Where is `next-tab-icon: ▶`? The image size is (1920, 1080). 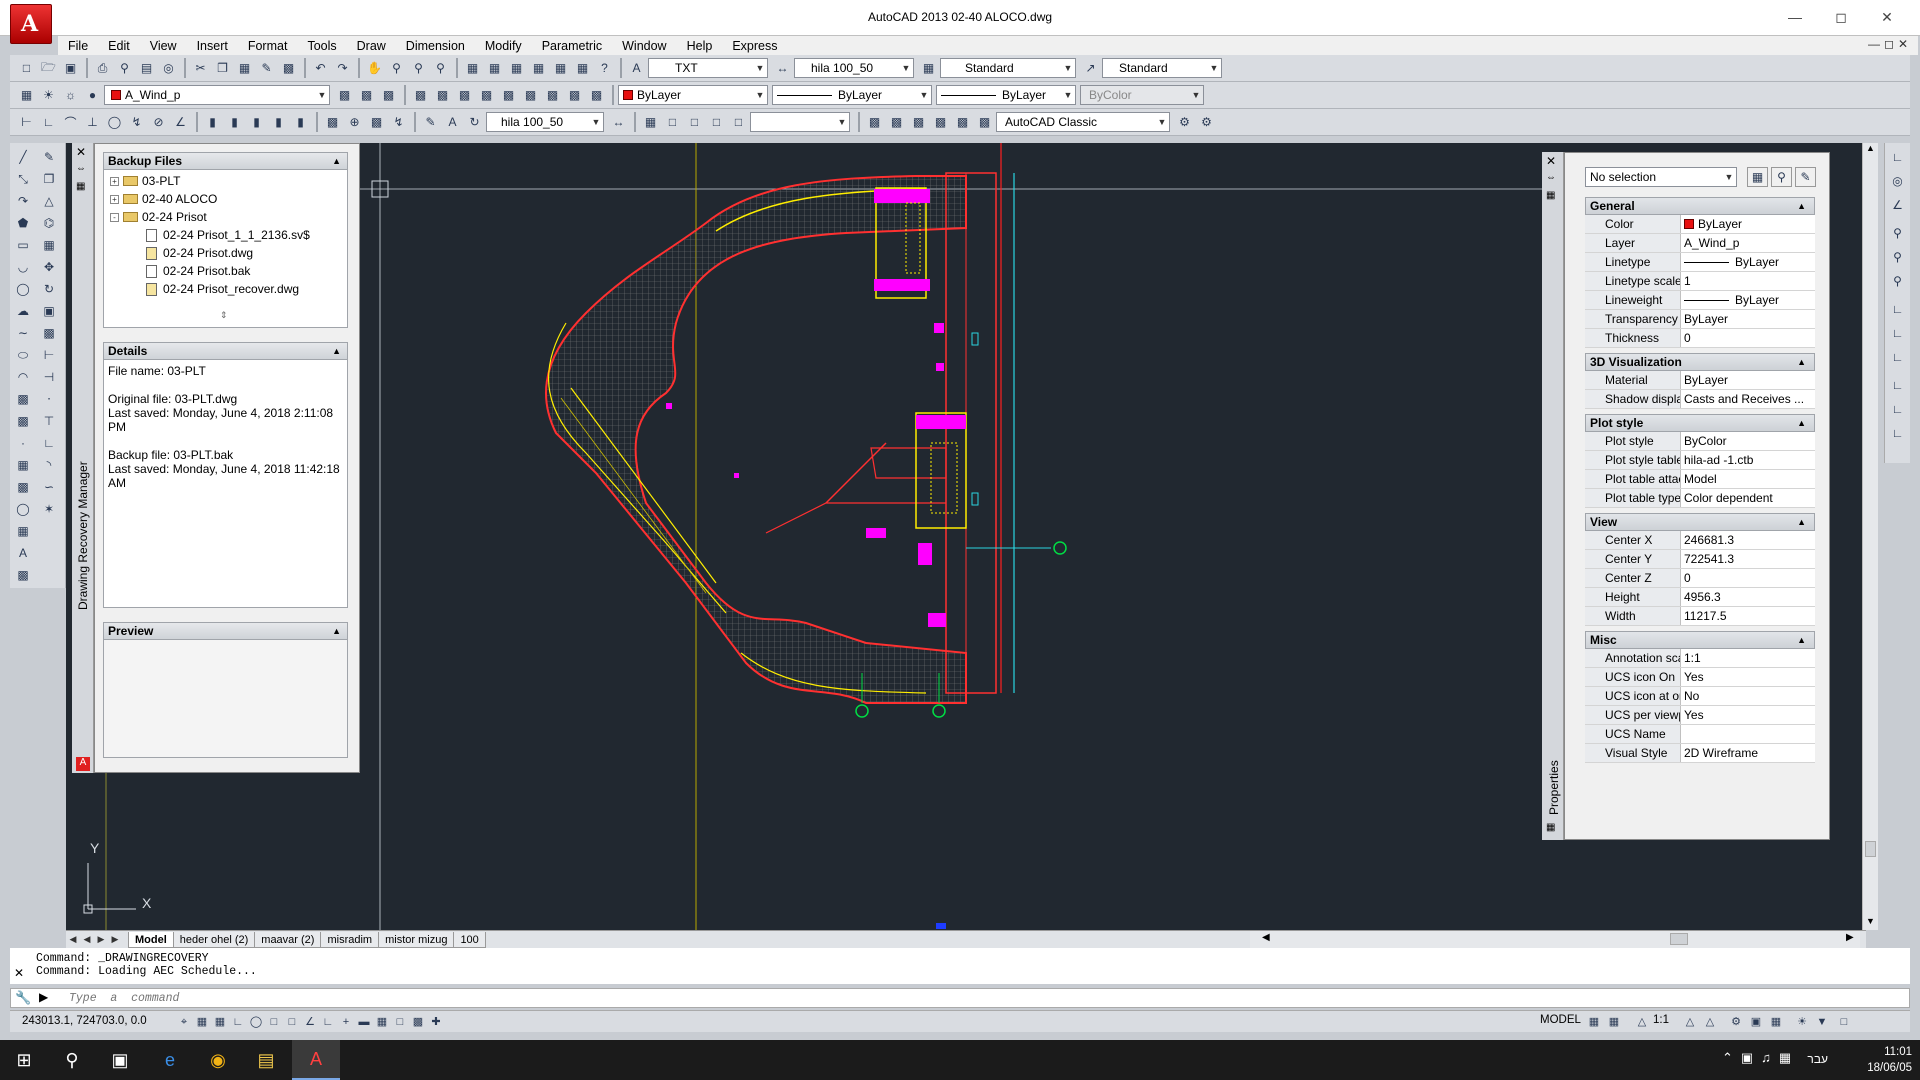 next-tab-icon: ▶ is located at coordinates (101, 939).